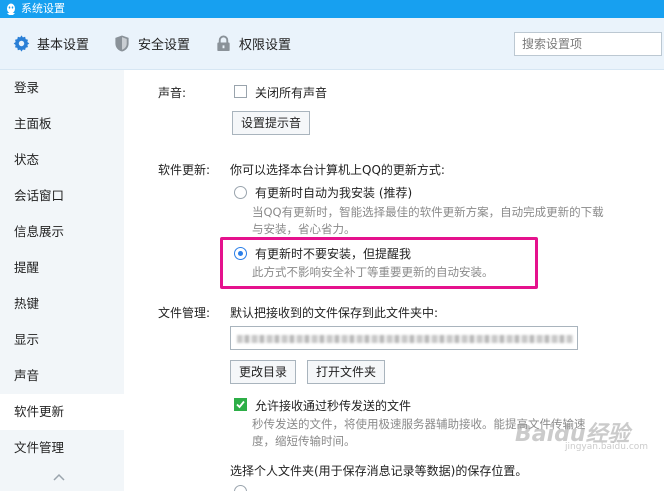 The width and height of the screenshot is (664, 491). I want to click on update-section-label: 软件更新:, so click(184, 170).